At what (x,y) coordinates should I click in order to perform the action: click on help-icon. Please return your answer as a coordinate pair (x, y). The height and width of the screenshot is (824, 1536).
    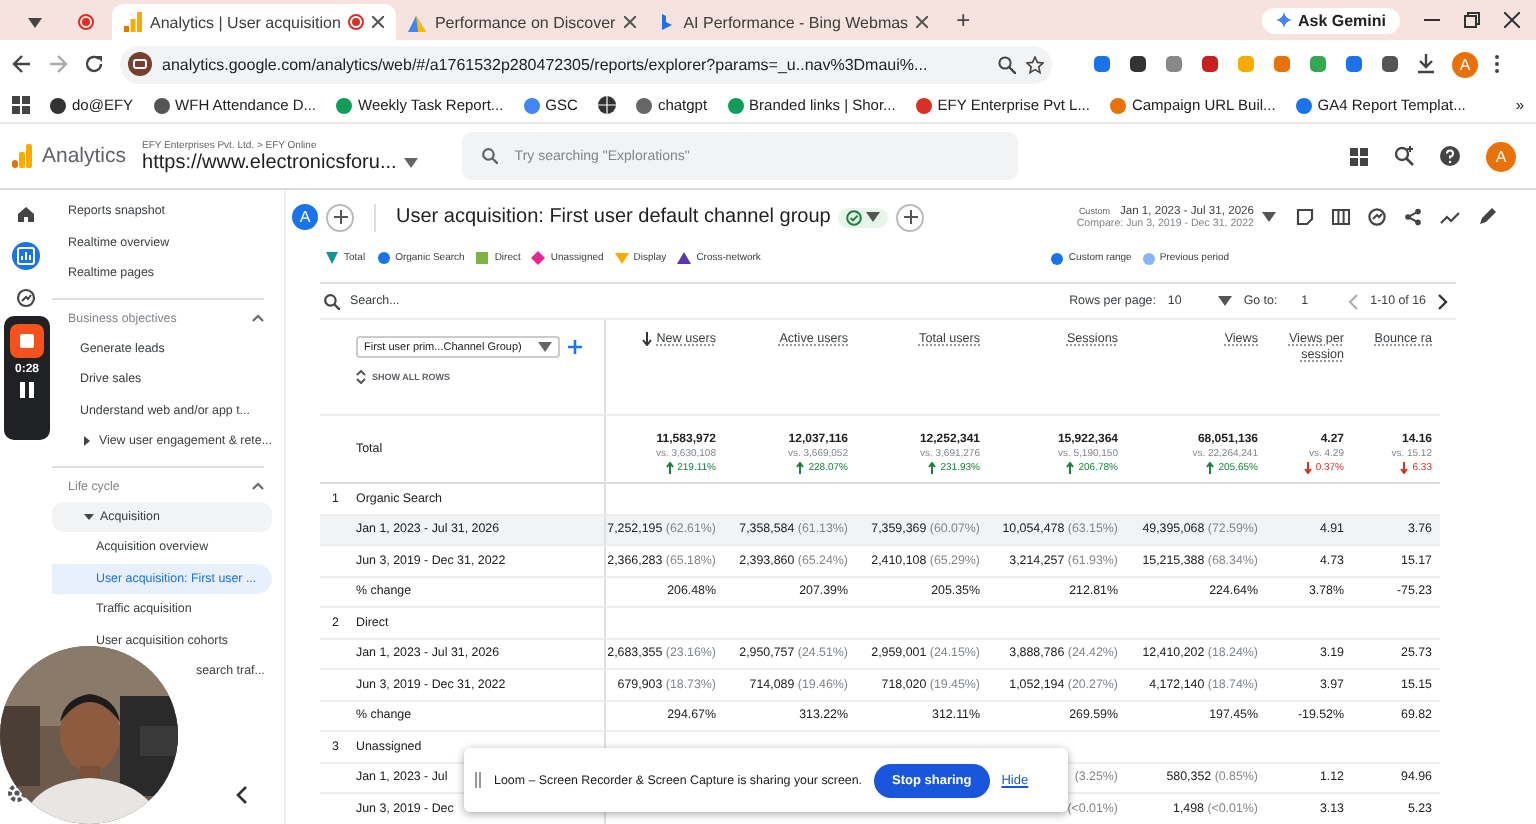
    Looking at the image, I should click on (1450, 156).